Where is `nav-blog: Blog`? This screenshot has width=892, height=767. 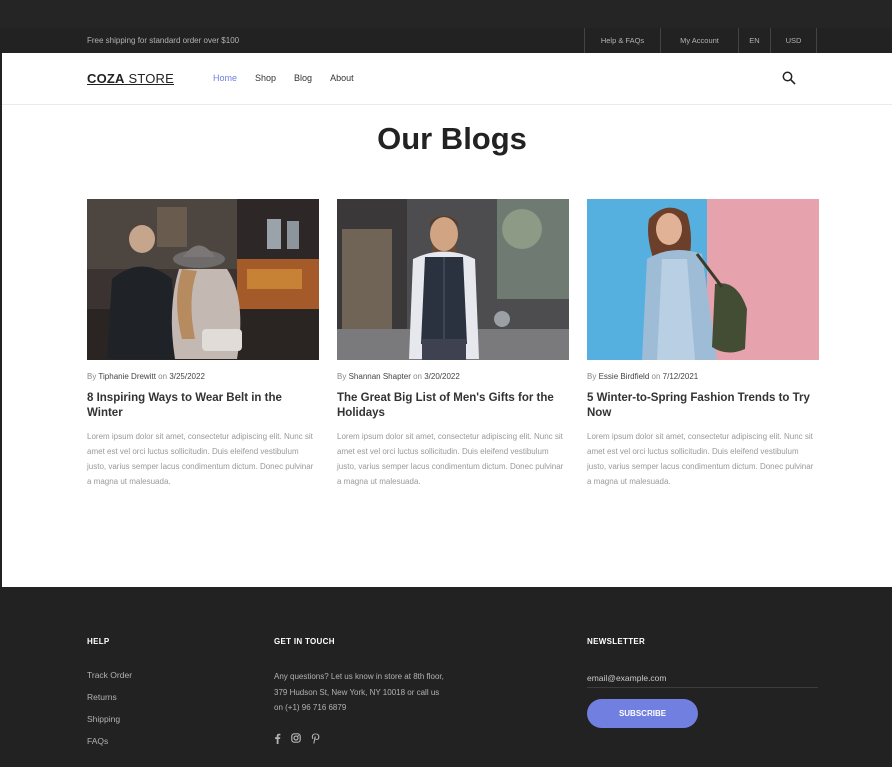
nav-blog: Blog is located at coordinates (303, 78).